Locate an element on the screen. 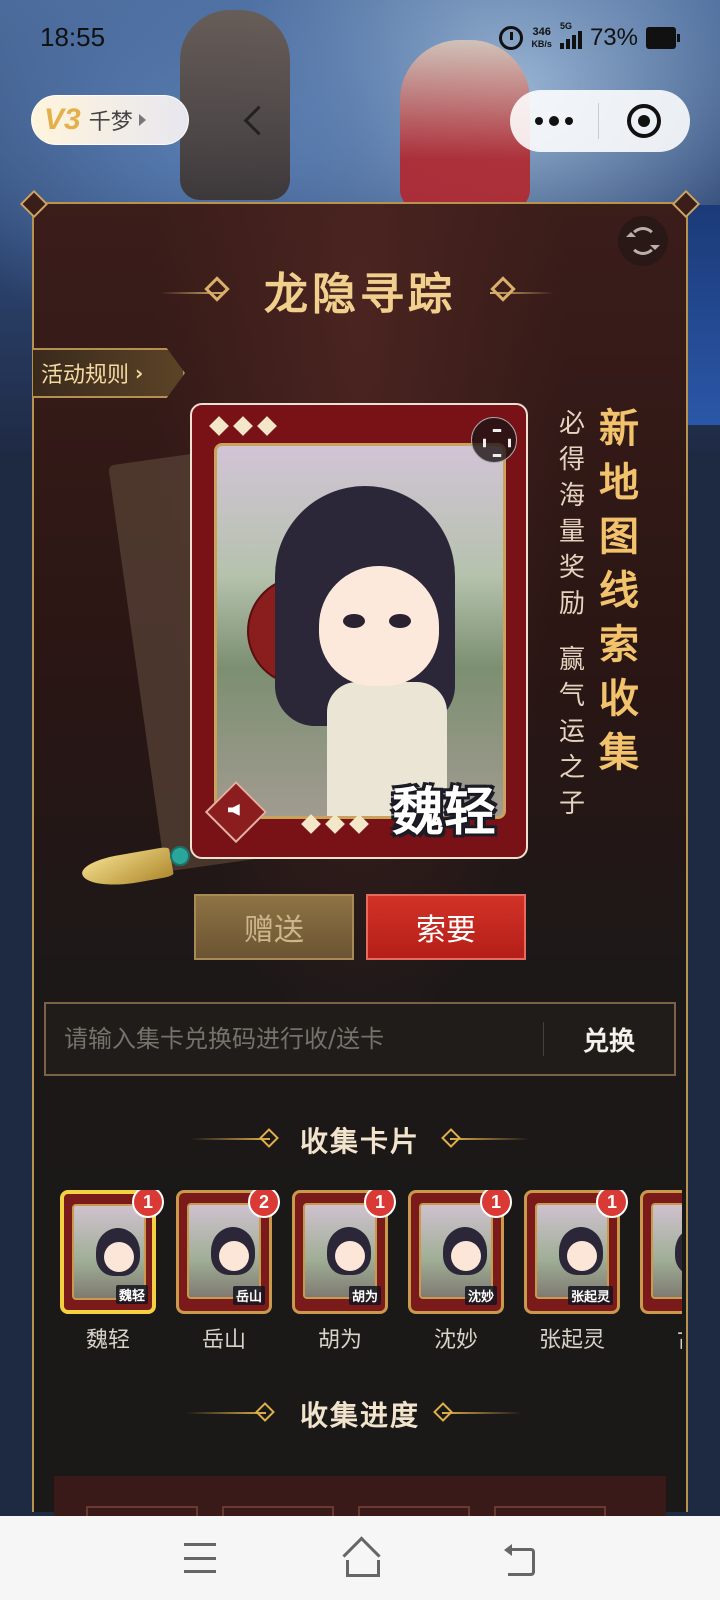  net-speed-unit: KB/s is located at coordinates (541, 44).